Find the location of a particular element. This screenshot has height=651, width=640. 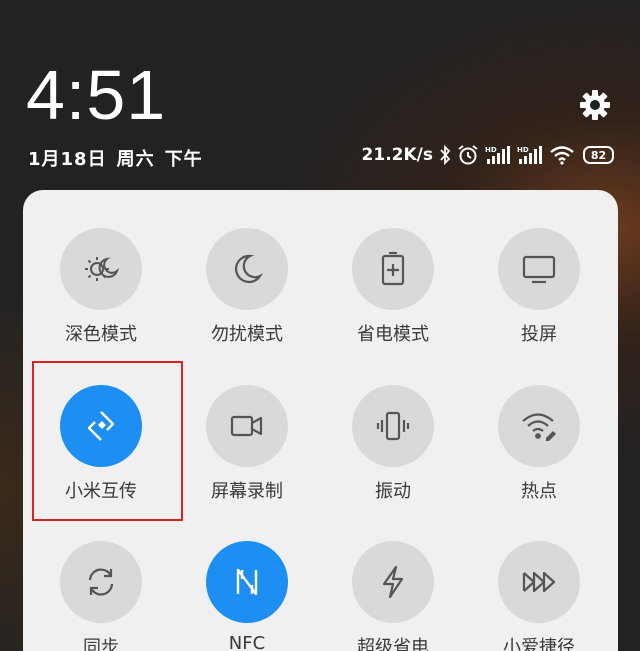

weekday: 周六 is located at coordinates (135, 159).